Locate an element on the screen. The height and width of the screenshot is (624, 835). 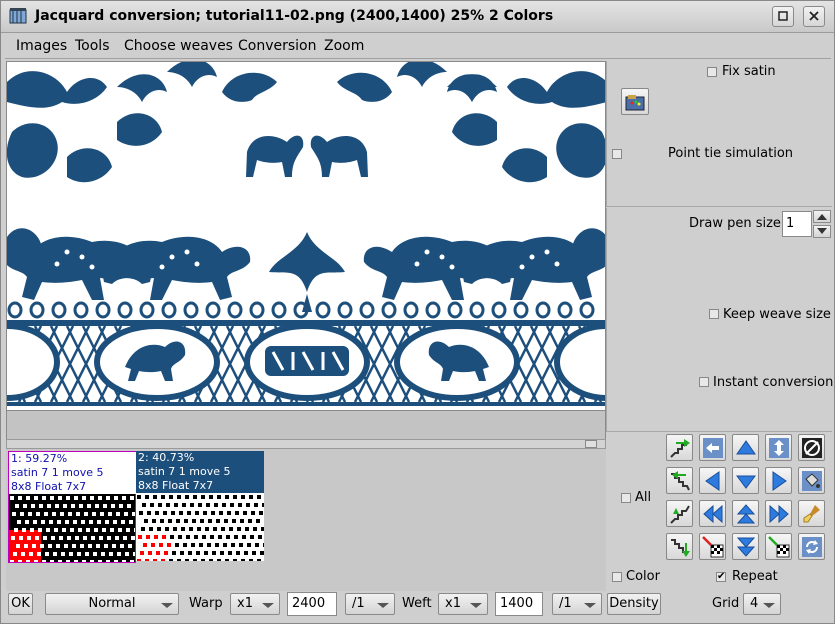
weft-divisor-select: /1 is located at coordinates (577, 604).